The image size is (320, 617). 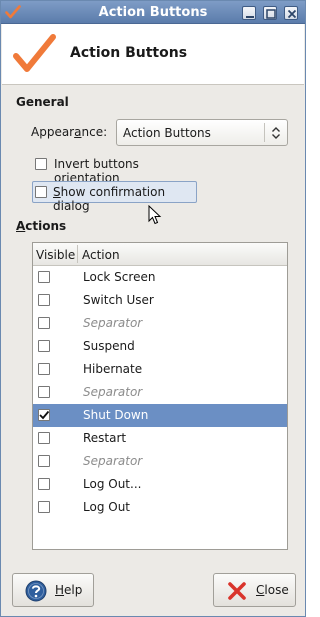 What do you see at coordinates (116, 415) in the screenshot?
I see `action-label: Shut Down` at bounding box center [116, 415].